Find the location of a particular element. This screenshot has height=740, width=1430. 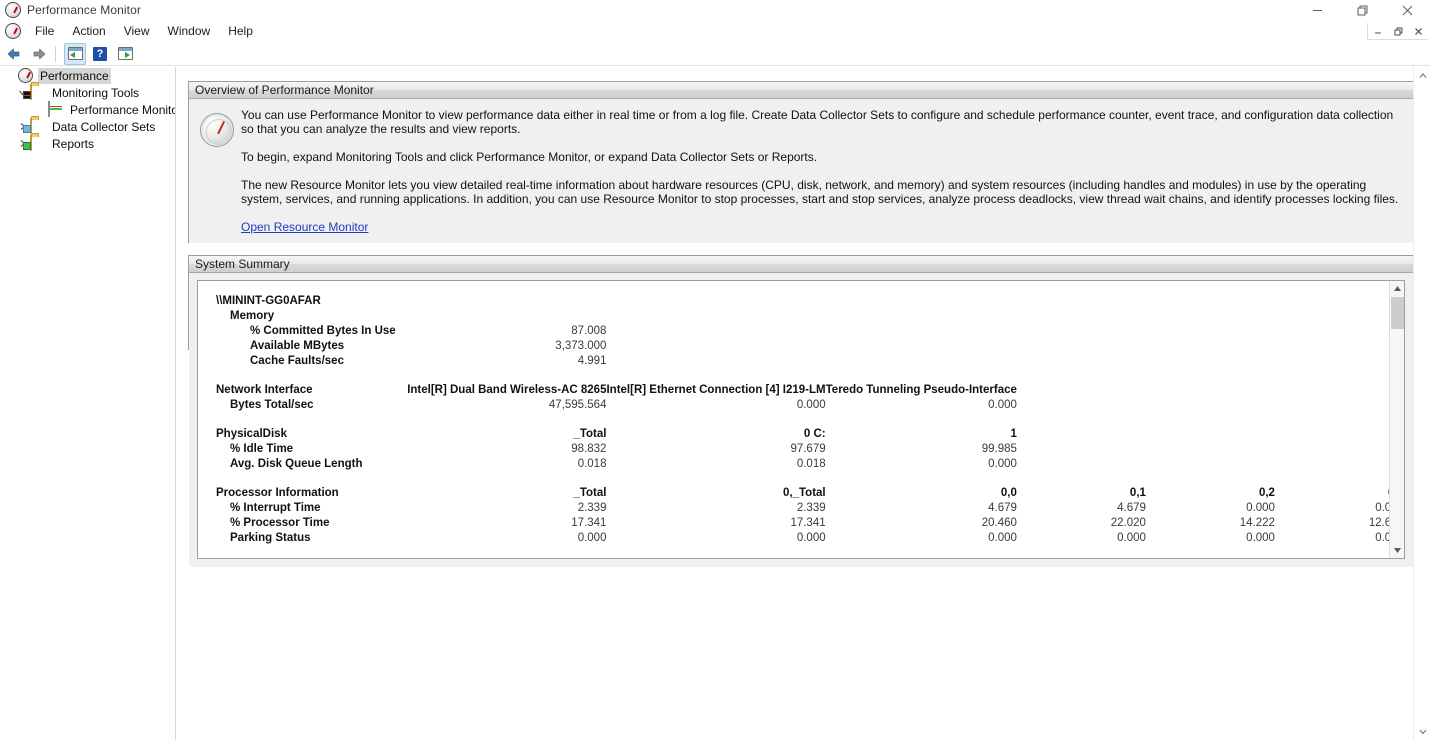

counter-label: % Interrupt Time is located at coordinates (275, 508).